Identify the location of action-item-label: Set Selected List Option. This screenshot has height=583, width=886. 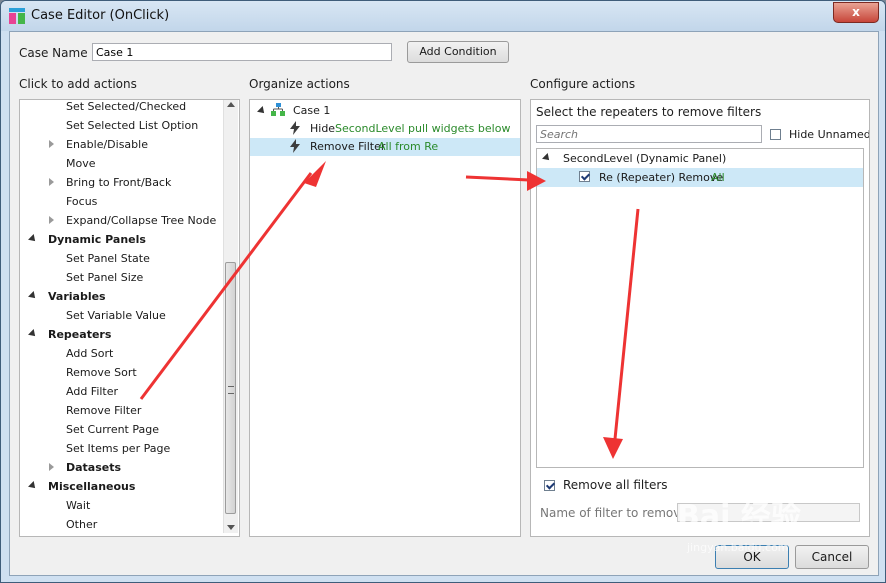
(132, 125).